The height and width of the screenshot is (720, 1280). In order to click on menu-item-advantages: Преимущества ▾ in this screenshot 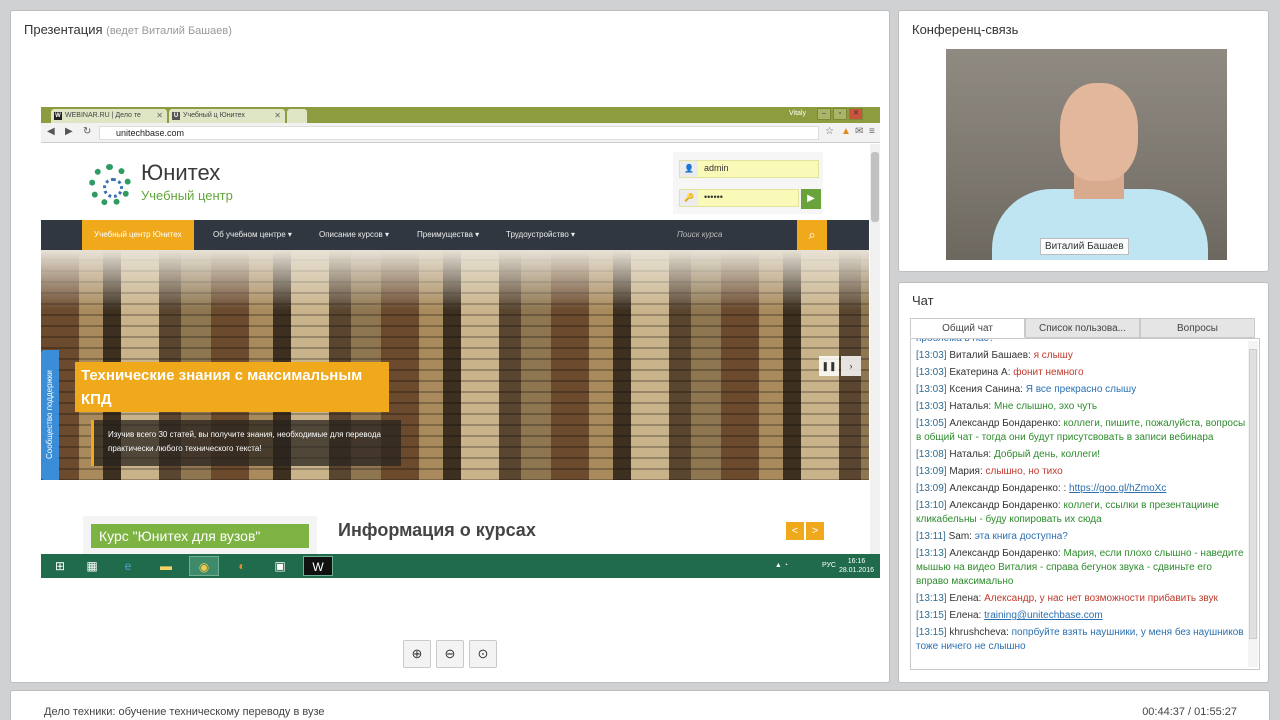, I will do `click(448, 234)`.